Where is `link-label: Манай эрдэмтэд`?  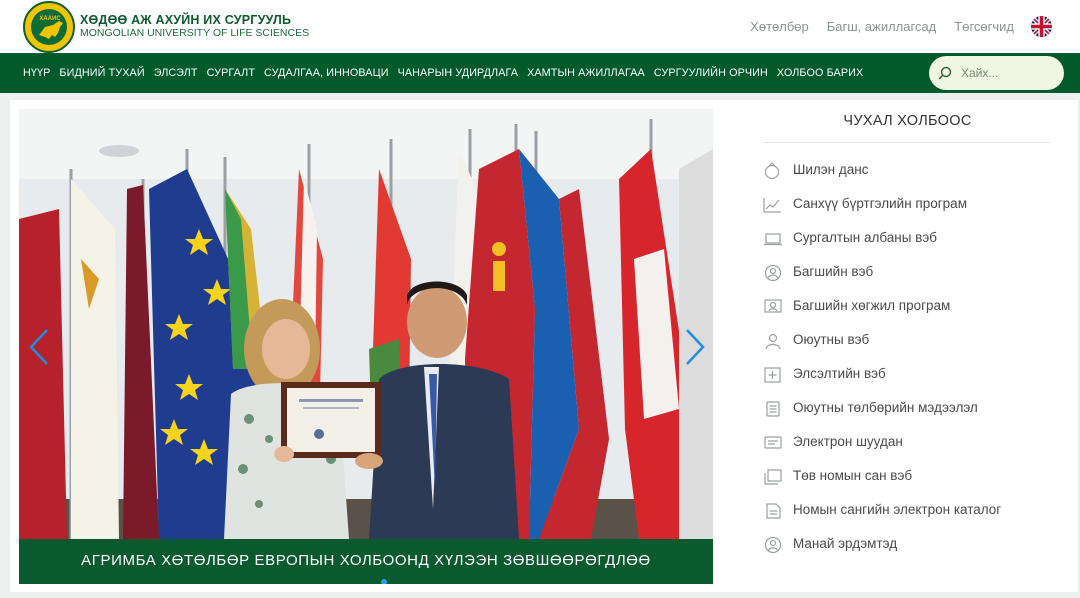
link-label: Манай эрдэмтэд is located at coordinates (845, 543).